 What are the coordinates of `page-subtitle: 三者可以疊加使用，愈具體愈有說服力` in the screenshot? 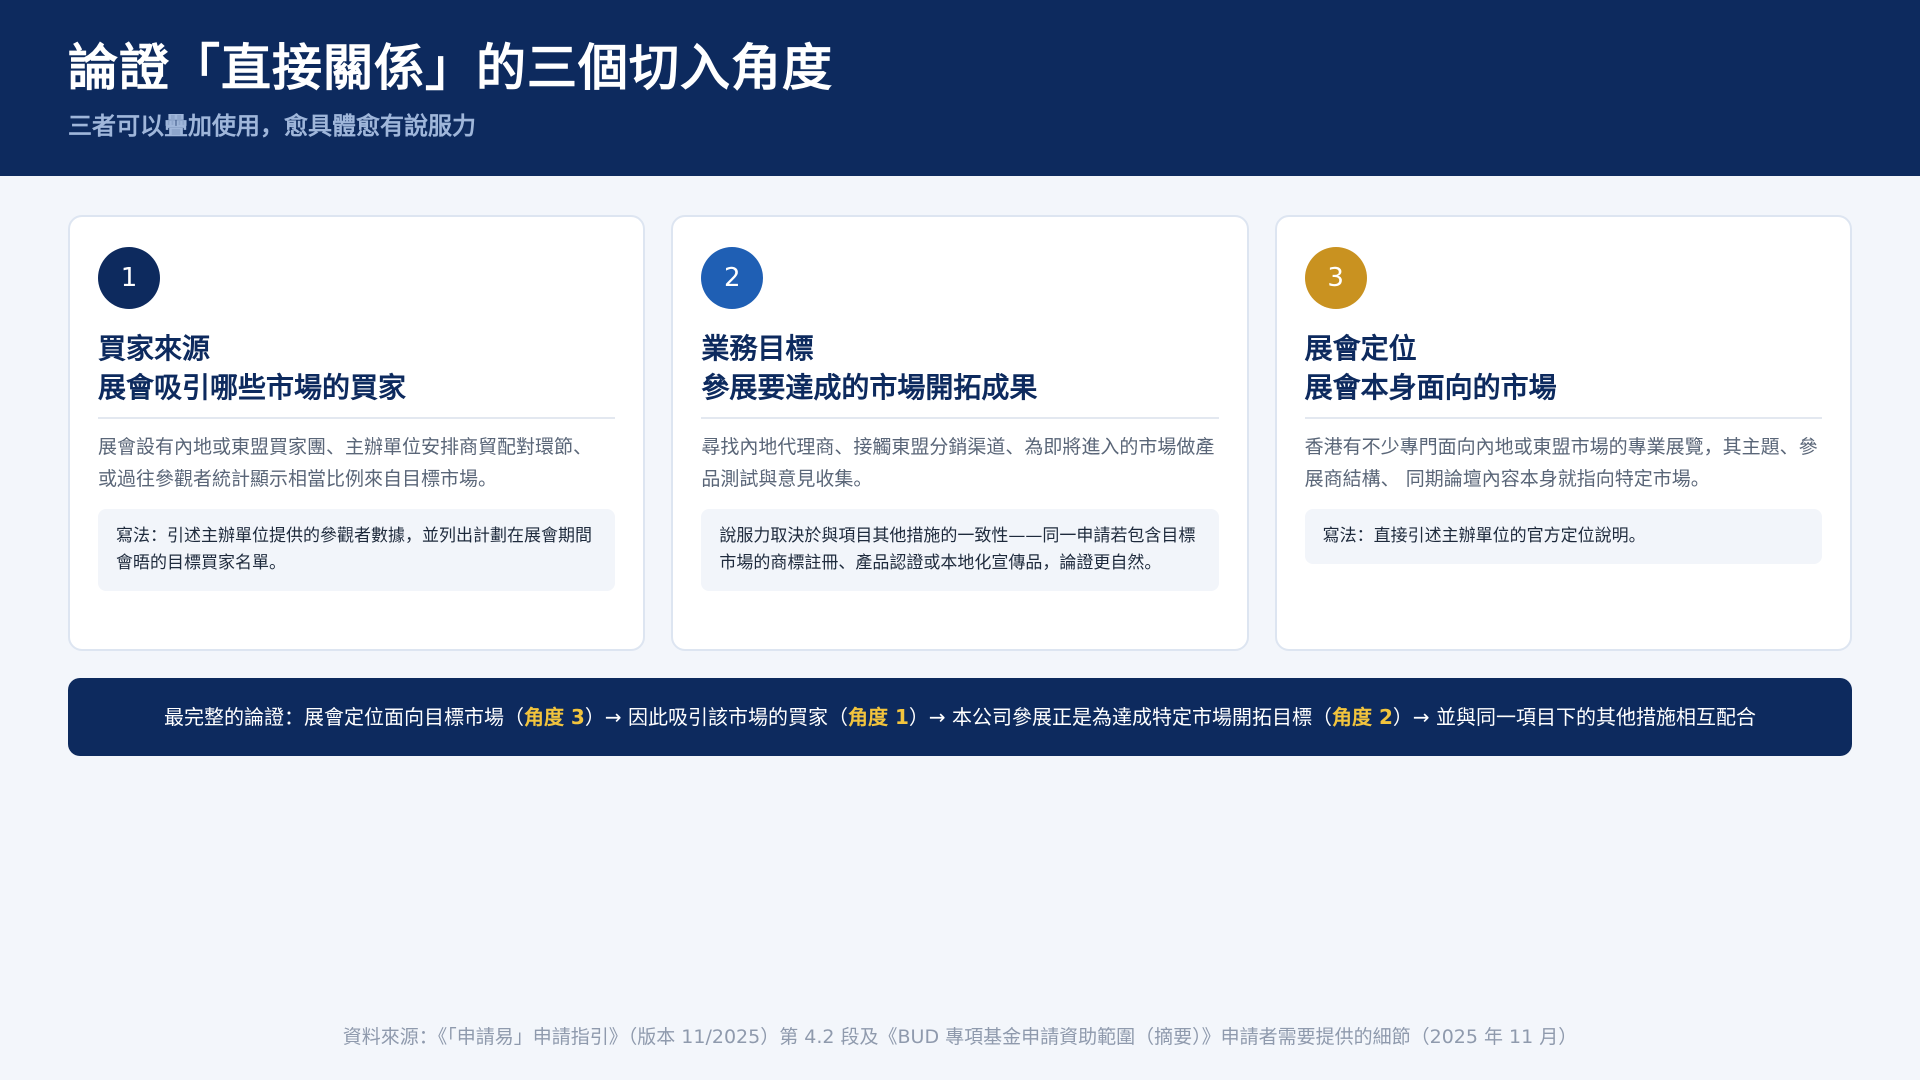 It's located at (272, 126).